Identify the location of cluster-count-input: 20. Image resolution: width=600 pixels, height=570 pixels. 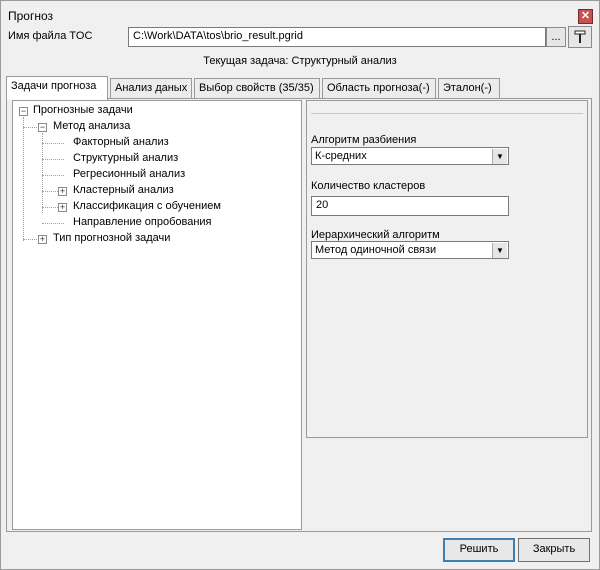
(410, 206).